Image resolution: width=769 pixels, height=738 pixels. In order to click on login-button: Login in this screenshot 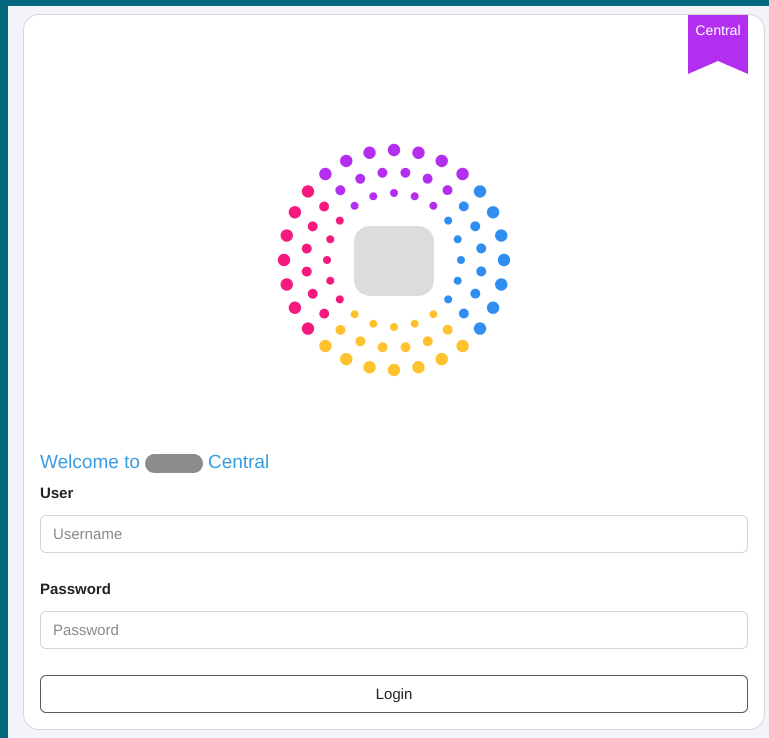, I will do `click(394, 694)`.